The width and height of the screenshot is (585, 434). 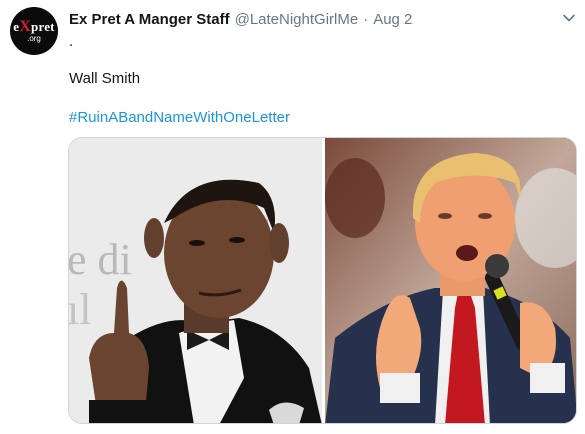 What do you see at coordinates (100, 259) in the screenshot?
I see `svg-text: e di` at bounding box center [100, 259].